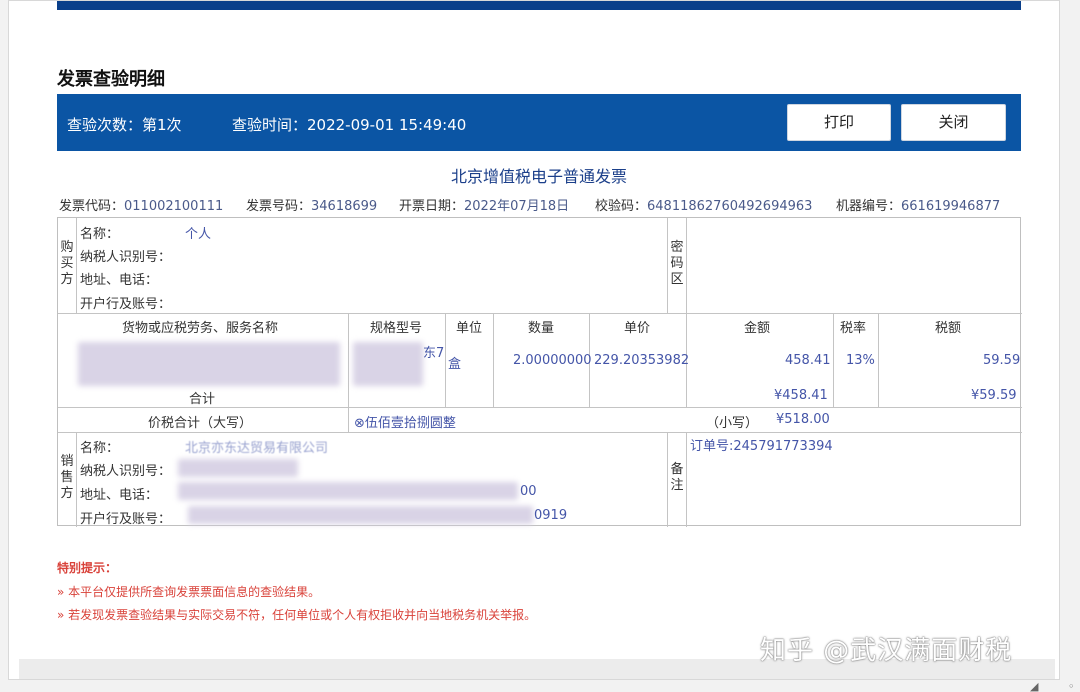 Image resolution: width=1080 pixels, height=692 pixels. What do you see at coordinates (312, 206) in the screenshot?
I see `invoice-number: 发票号码：34618699` at bounding box center [312, 206].